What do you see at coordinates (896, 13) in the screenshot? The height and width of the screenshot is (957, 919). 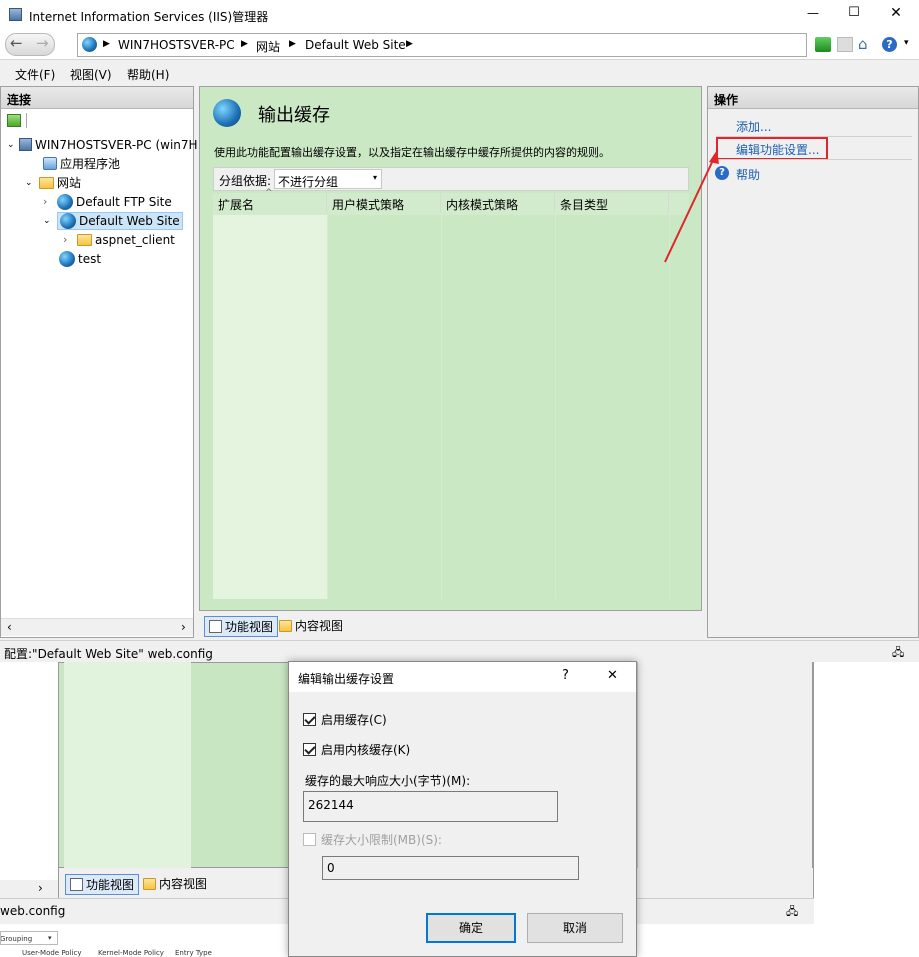 I see `close-button: ✕` at bounding box center [896, 13].